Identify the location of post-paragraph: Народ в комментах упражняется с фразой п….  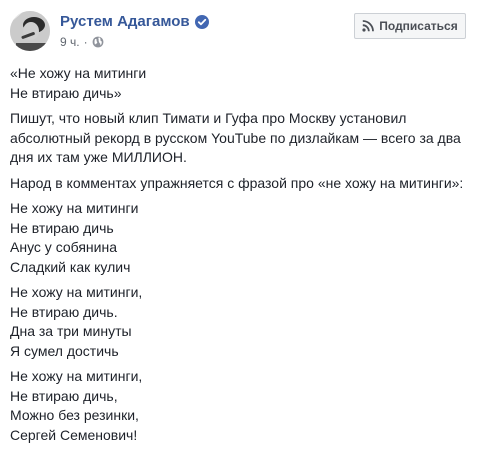
(249, 184).